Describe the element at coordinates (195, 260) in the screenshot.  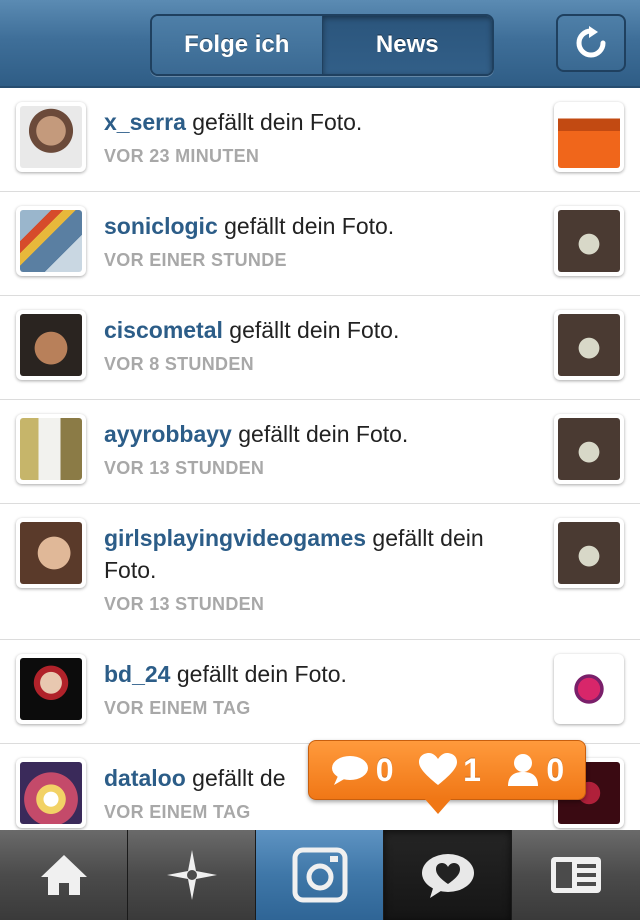
I see `timestamp: VOR EINER STUNDE` at that location.